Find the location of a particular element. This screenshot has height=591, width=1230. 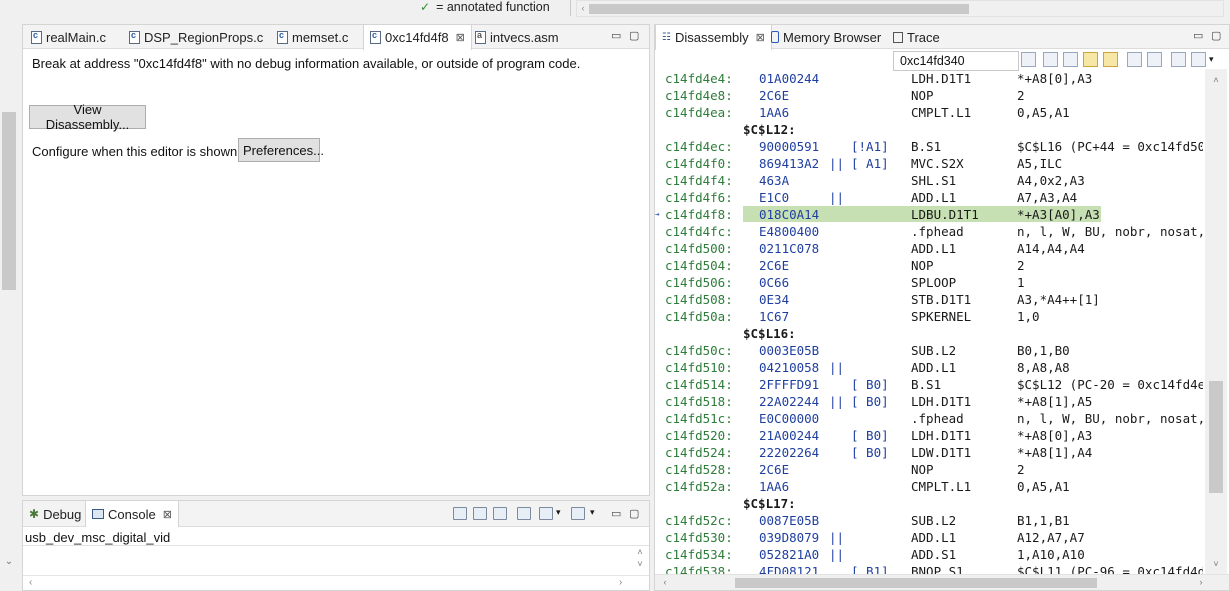

instruction-row: c14fd528: 2C6E NOP 2 is located at coordinates (929, 469).